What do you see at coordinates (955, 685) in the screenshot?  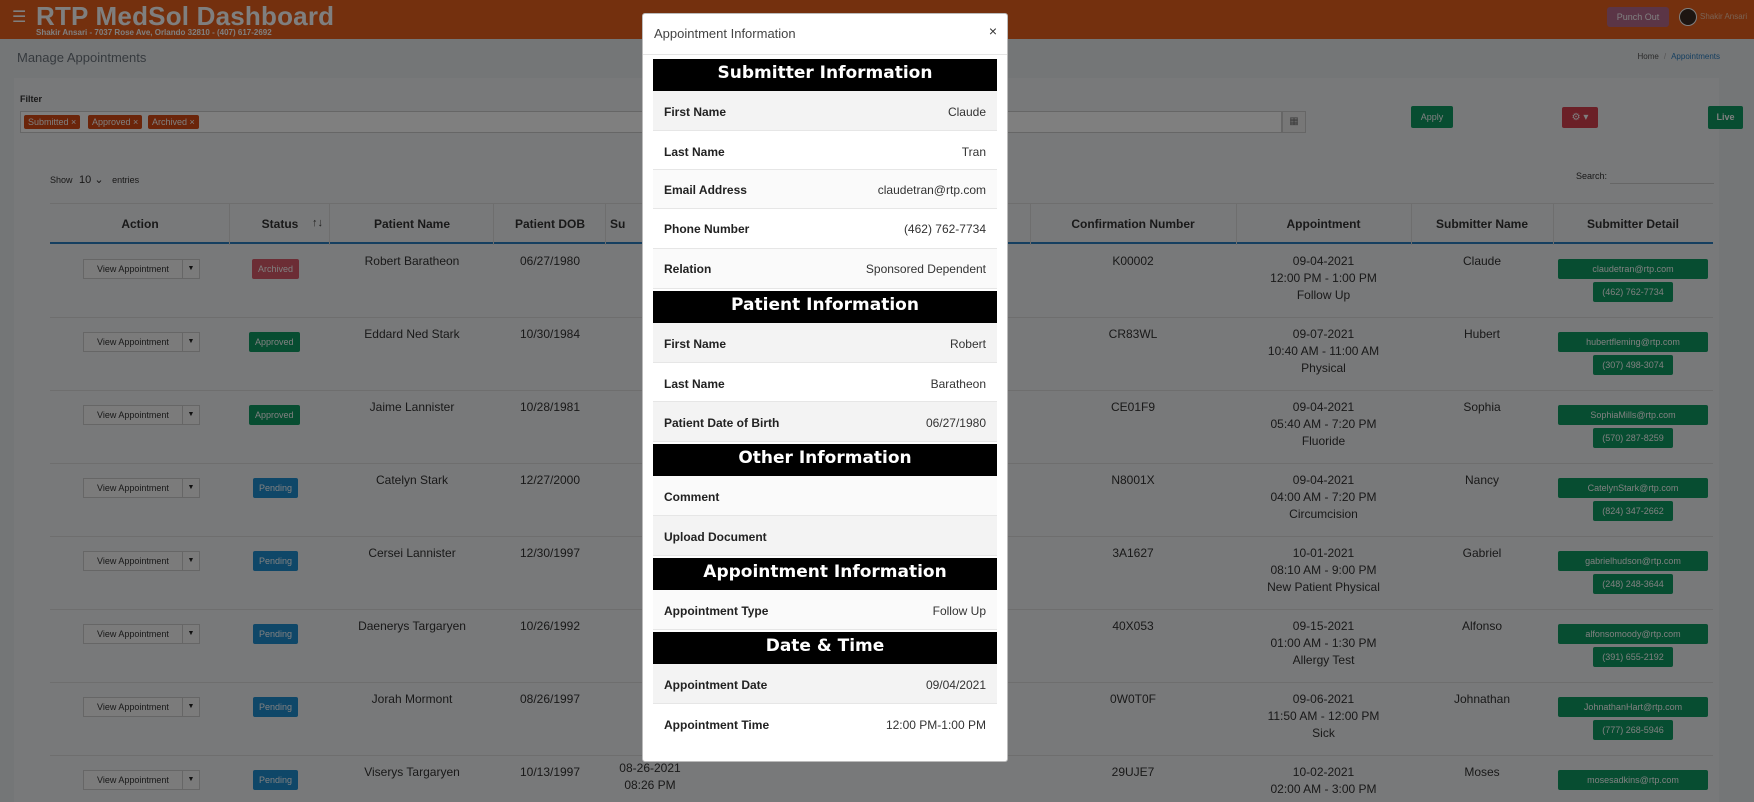 I see `value: 09/04/2021` at bounding box center [955, 685].